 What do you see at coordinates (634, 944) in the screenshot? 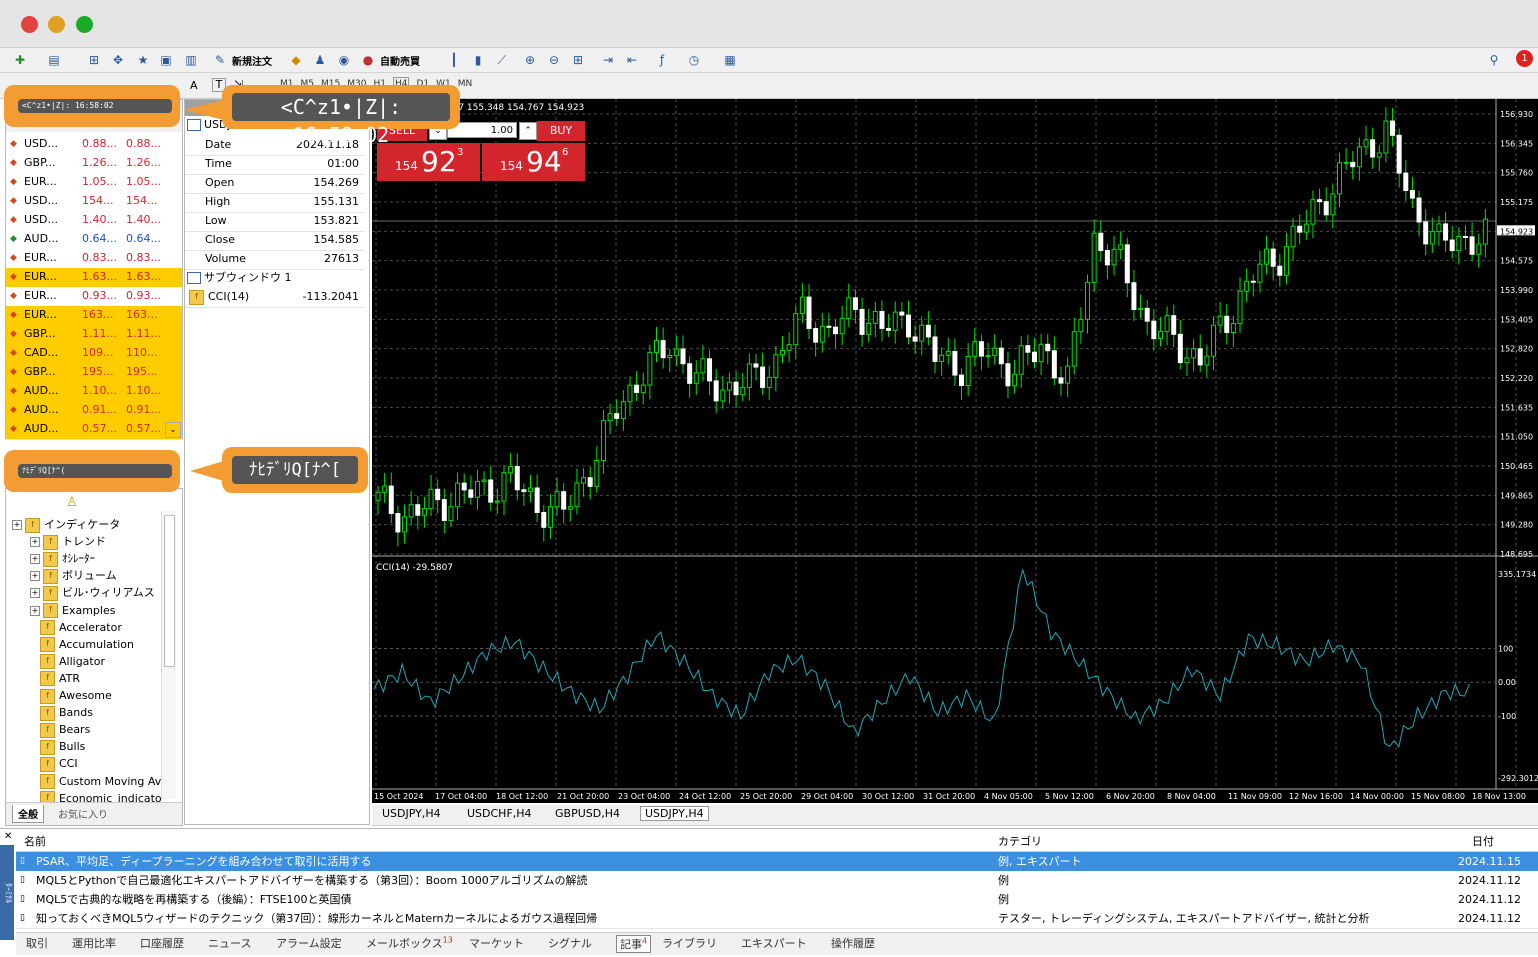
I see `terminal-tab: 記事4` at bounding box center [634, 944].